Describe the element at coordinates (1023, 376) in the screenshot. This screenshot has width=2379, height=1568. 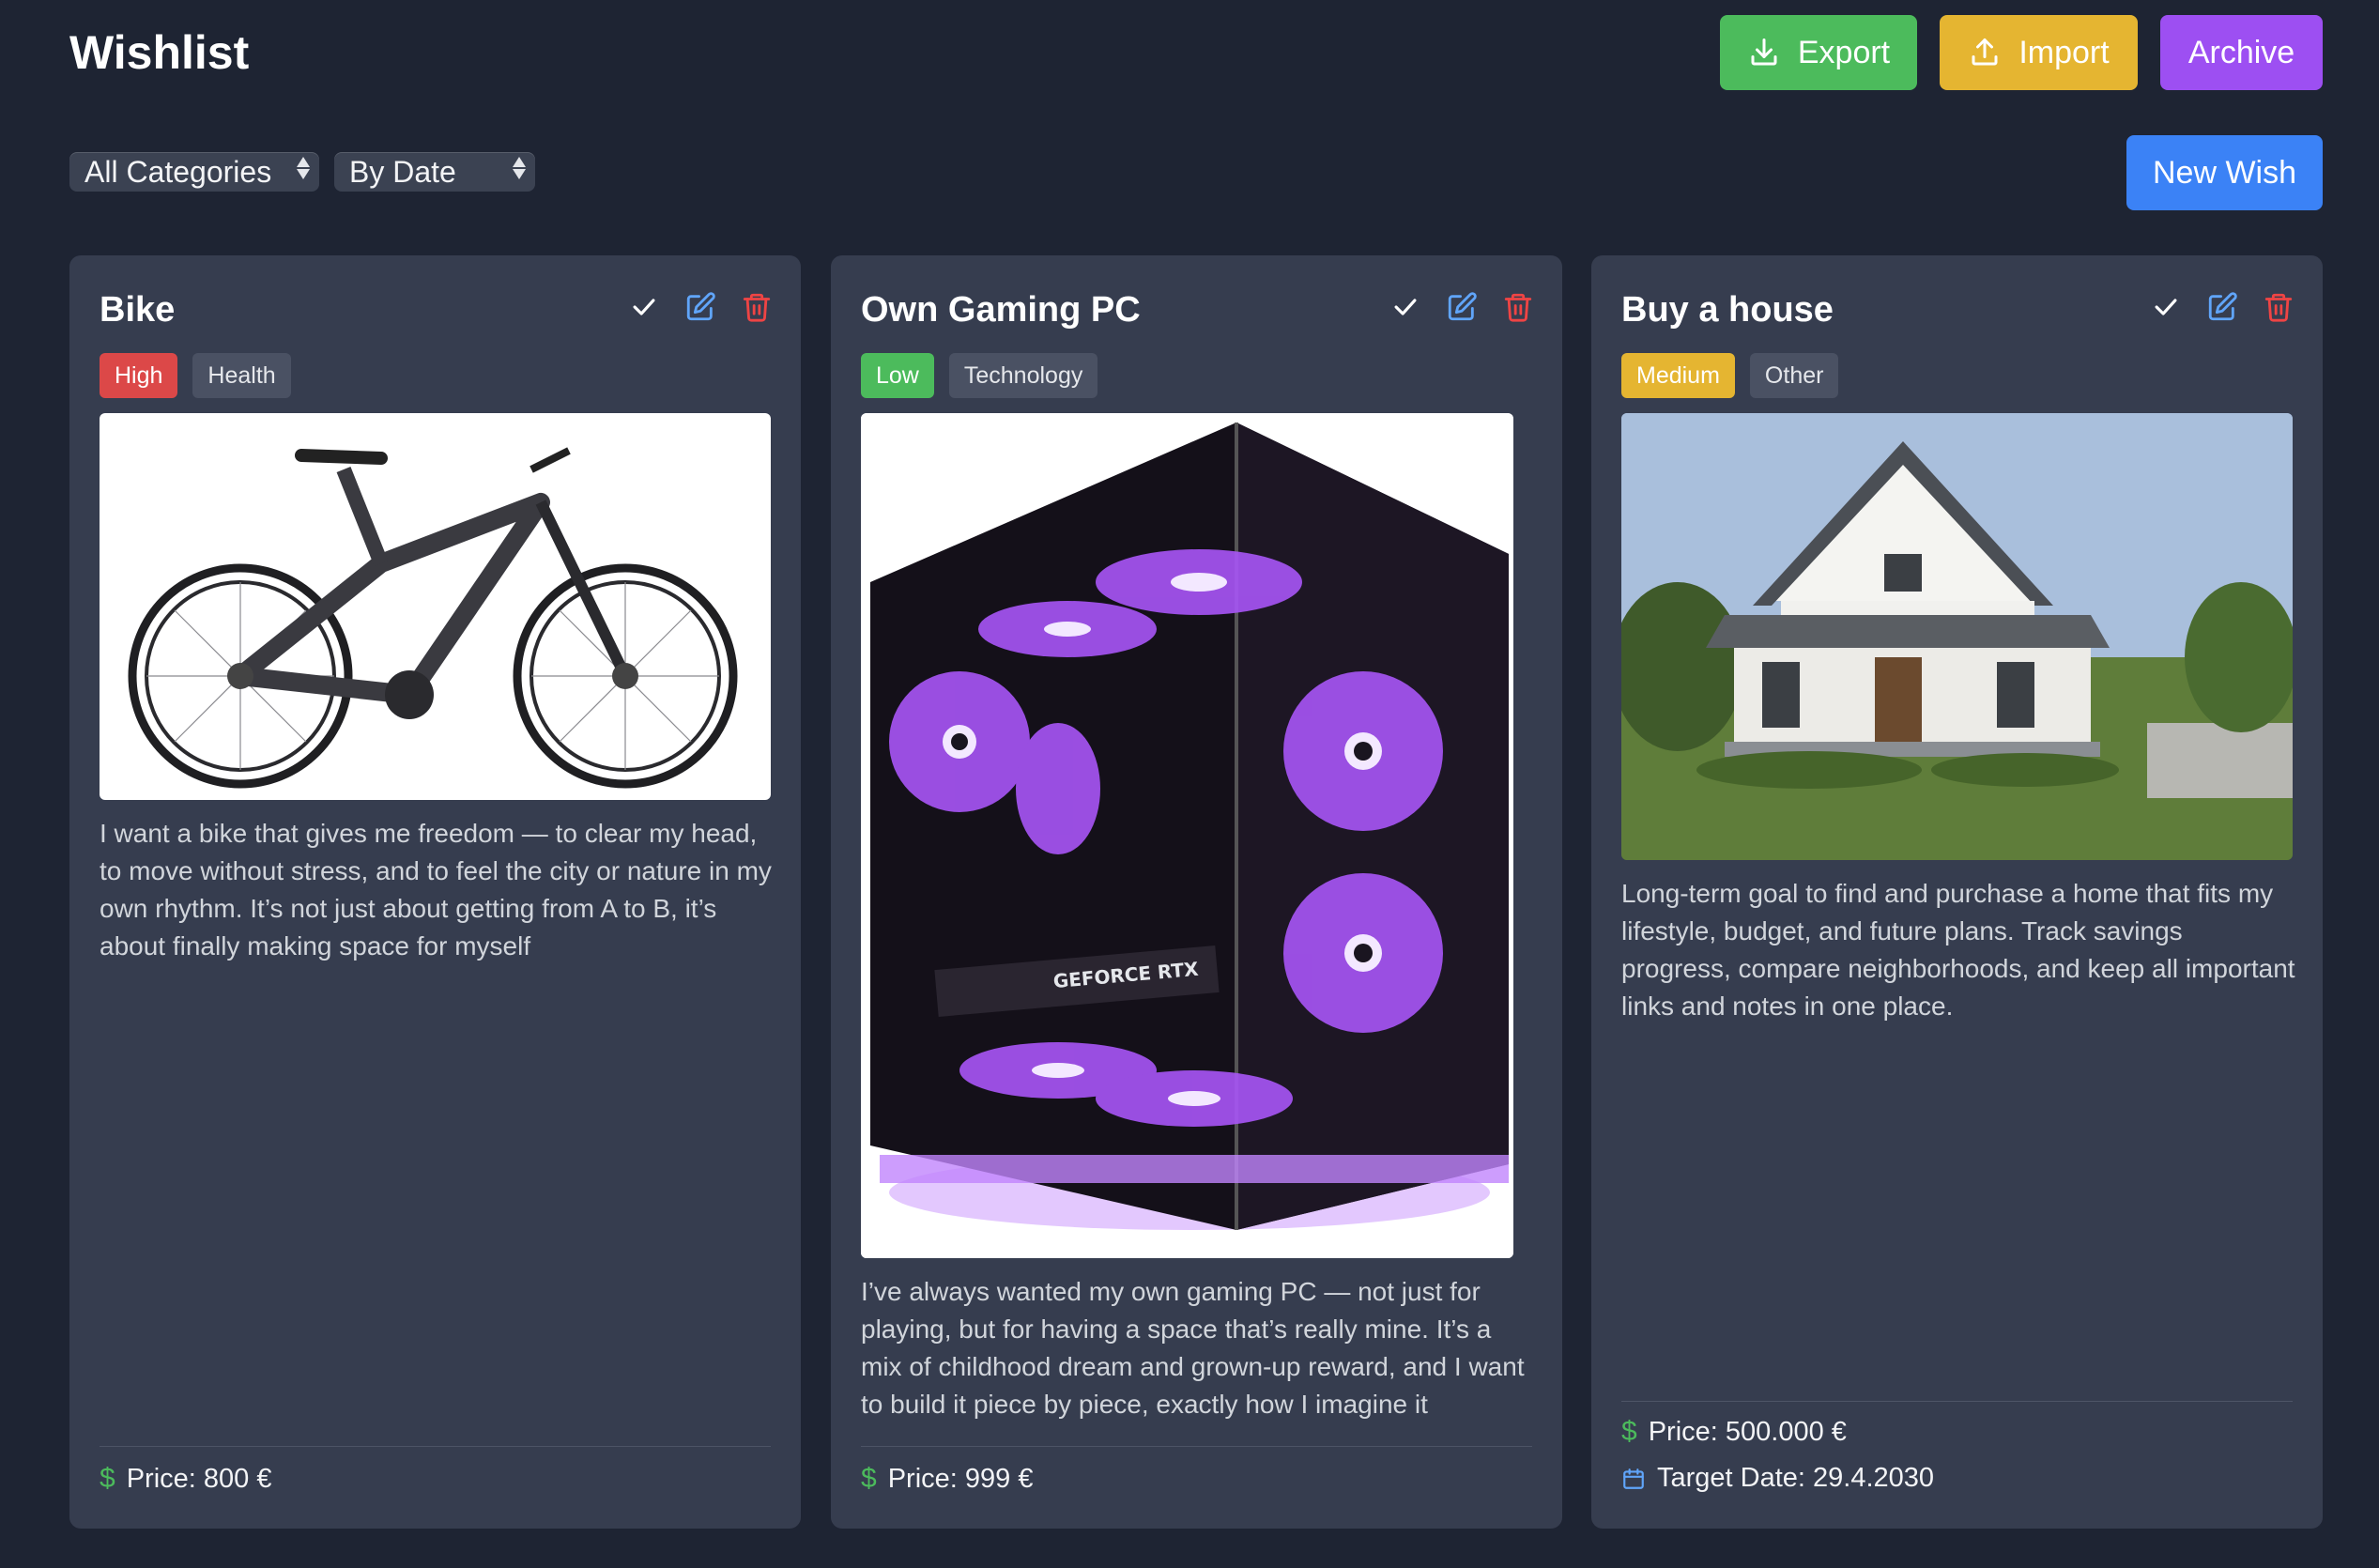
I see `category-badge: Technology` at that location.